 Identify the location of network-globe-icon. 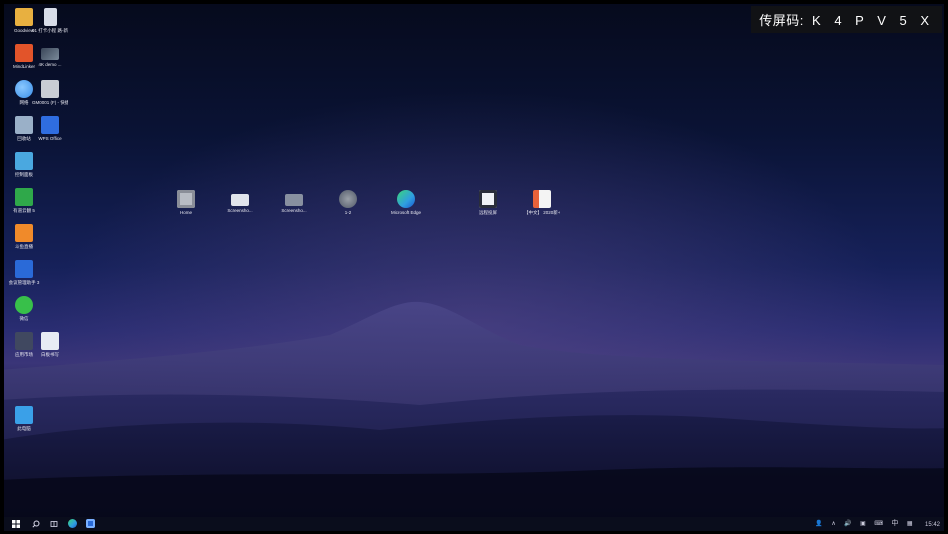
(24, 89).